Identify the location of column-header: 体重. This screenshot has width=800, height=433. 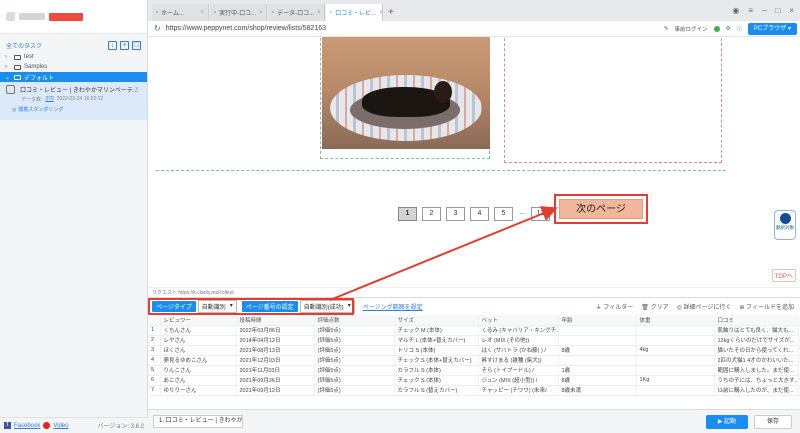
(675, 320).